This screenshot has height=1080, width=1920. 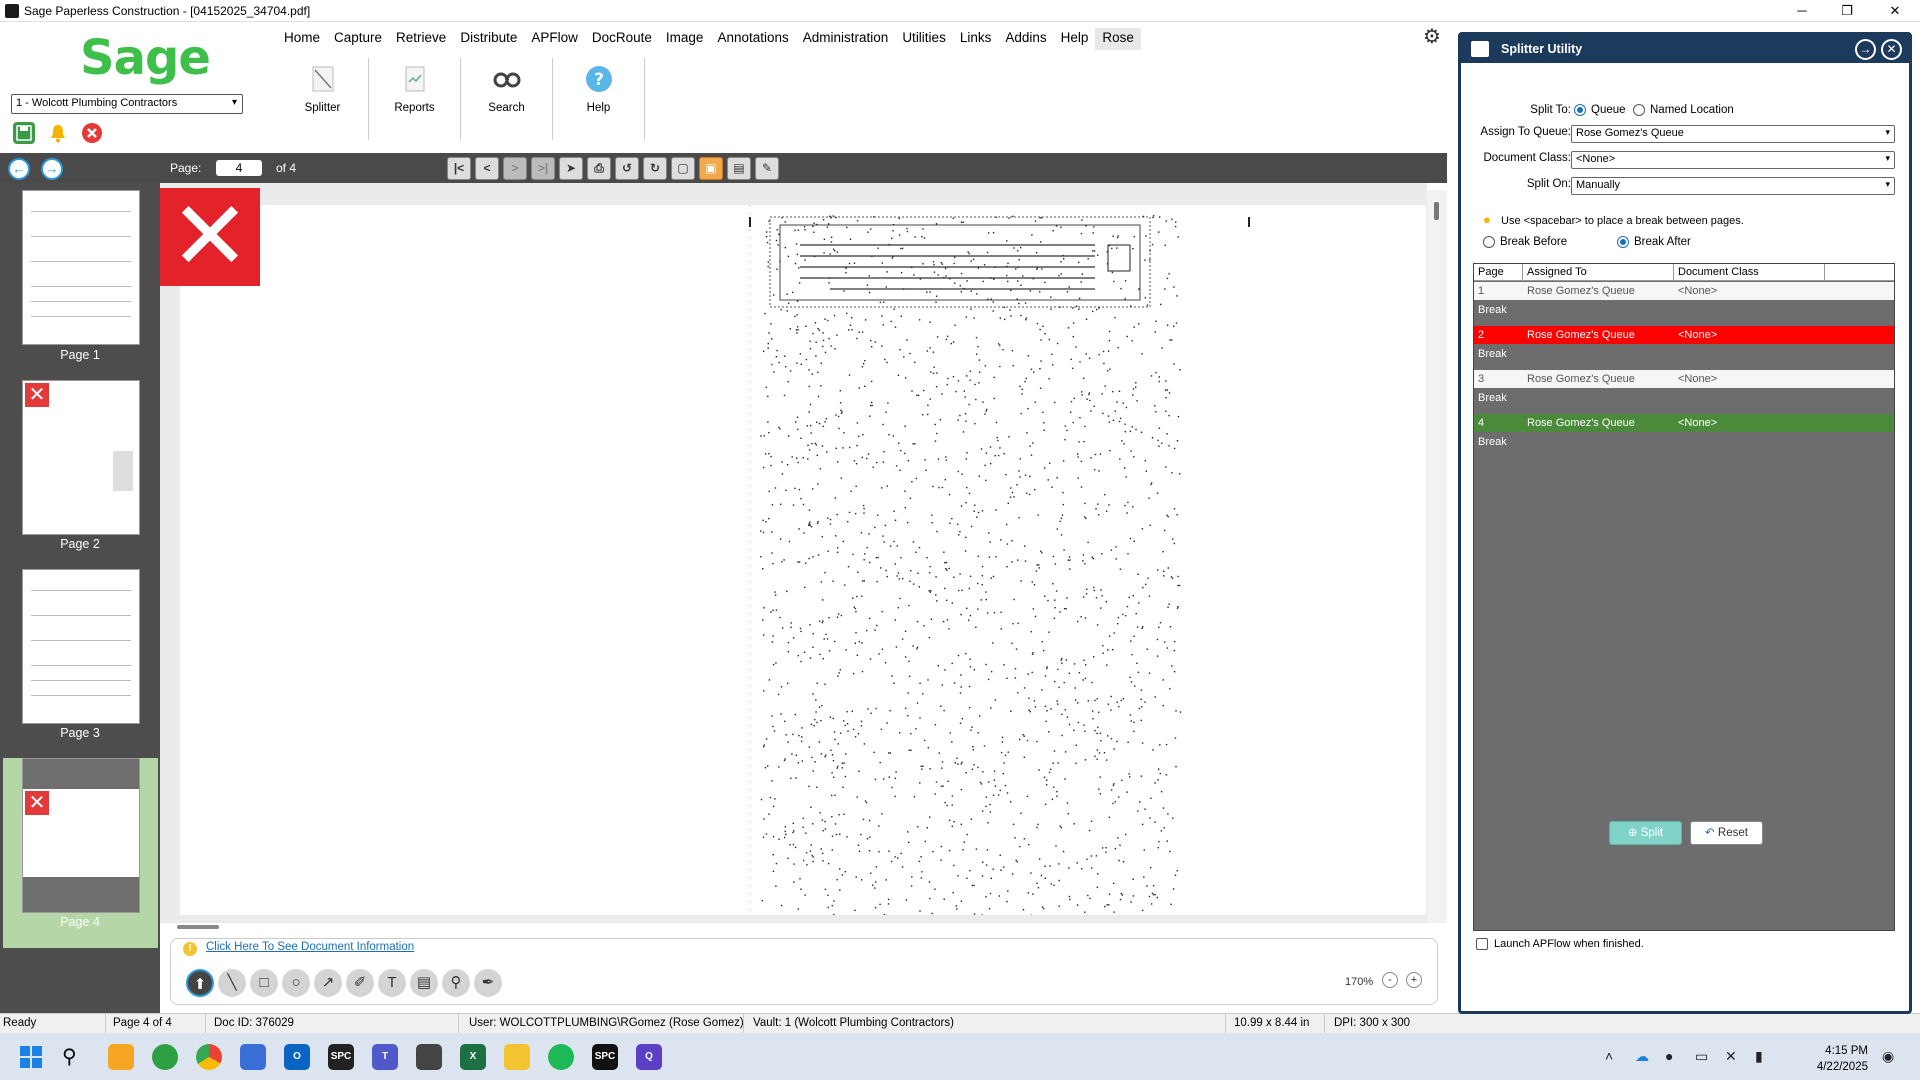 I want to click on splitter-button: Splitter, so click(x=323, y=99).